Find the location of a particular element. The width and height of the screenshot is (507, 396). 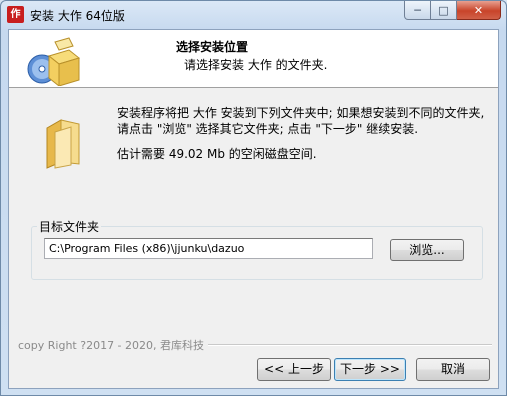

minimize-button: ─ is located at coordinates (417, 10).